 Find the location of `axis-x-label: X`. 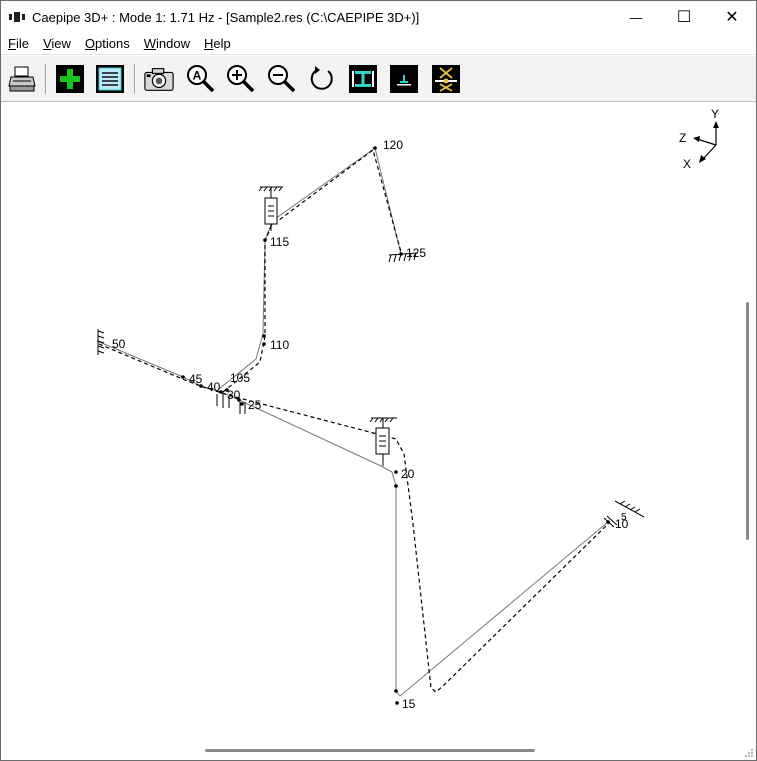

axis-x-label: X is located at coordinates (687, 164).